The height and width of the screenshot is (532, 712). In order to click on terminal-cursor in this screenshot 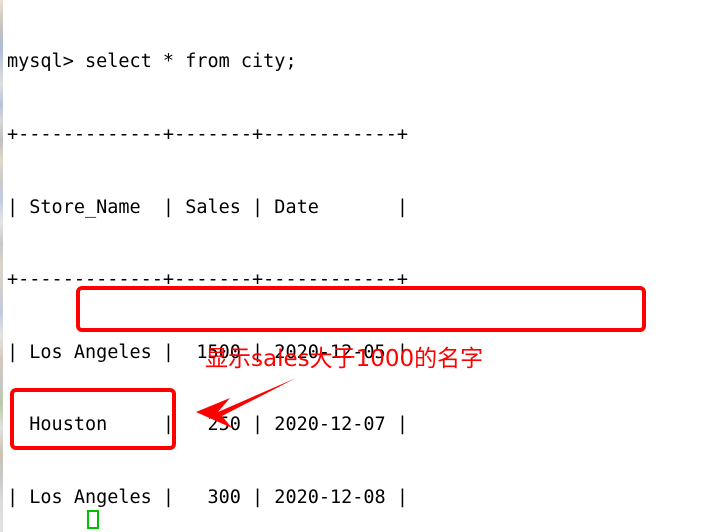, I will do `click(93, 519)`.